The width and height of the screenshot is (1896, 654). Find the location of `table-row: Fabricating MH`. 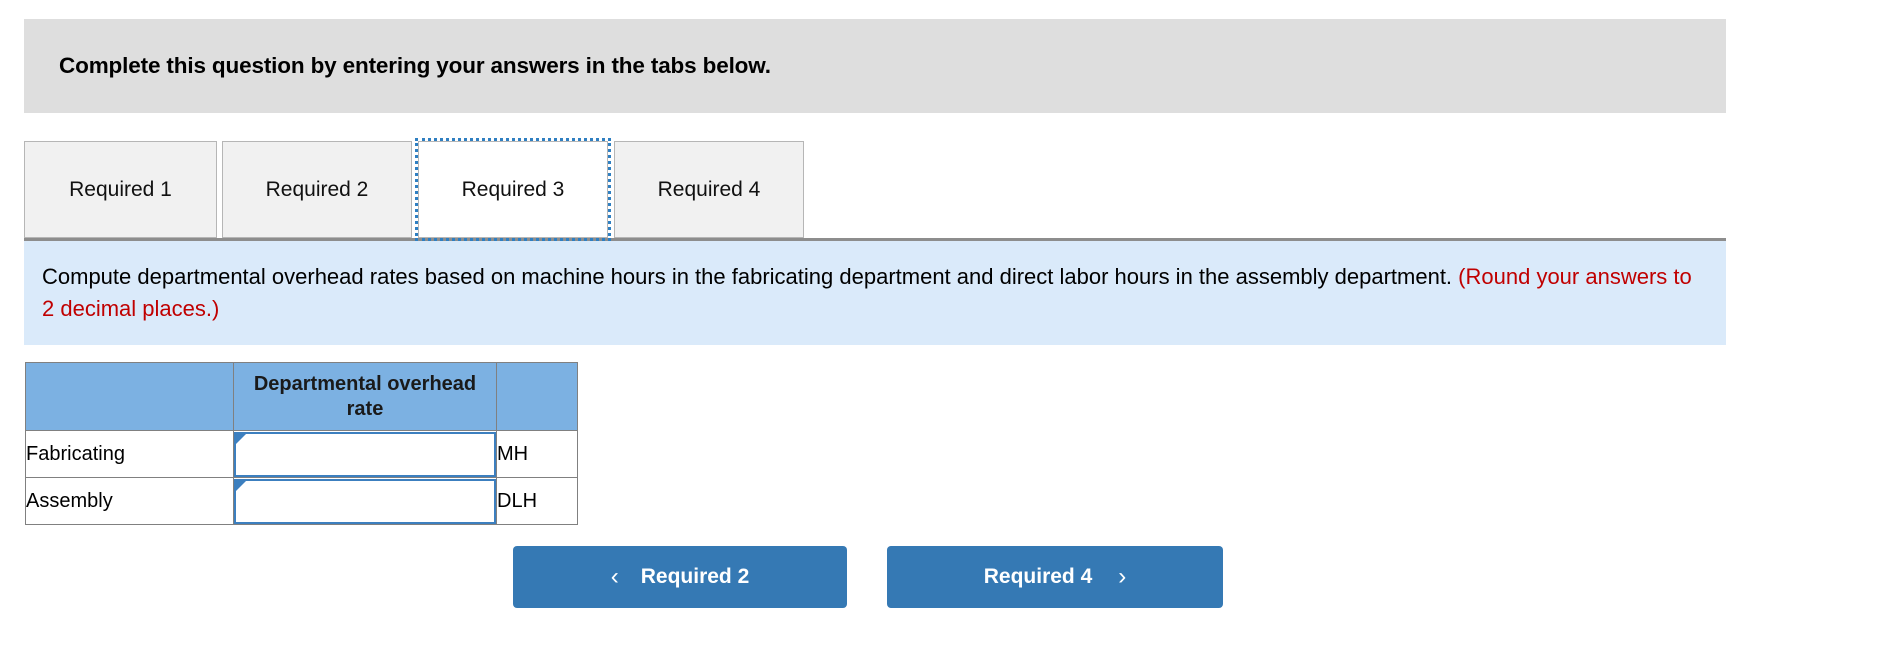

table-row: Fabricating MH is located at coordinates (301, 454).